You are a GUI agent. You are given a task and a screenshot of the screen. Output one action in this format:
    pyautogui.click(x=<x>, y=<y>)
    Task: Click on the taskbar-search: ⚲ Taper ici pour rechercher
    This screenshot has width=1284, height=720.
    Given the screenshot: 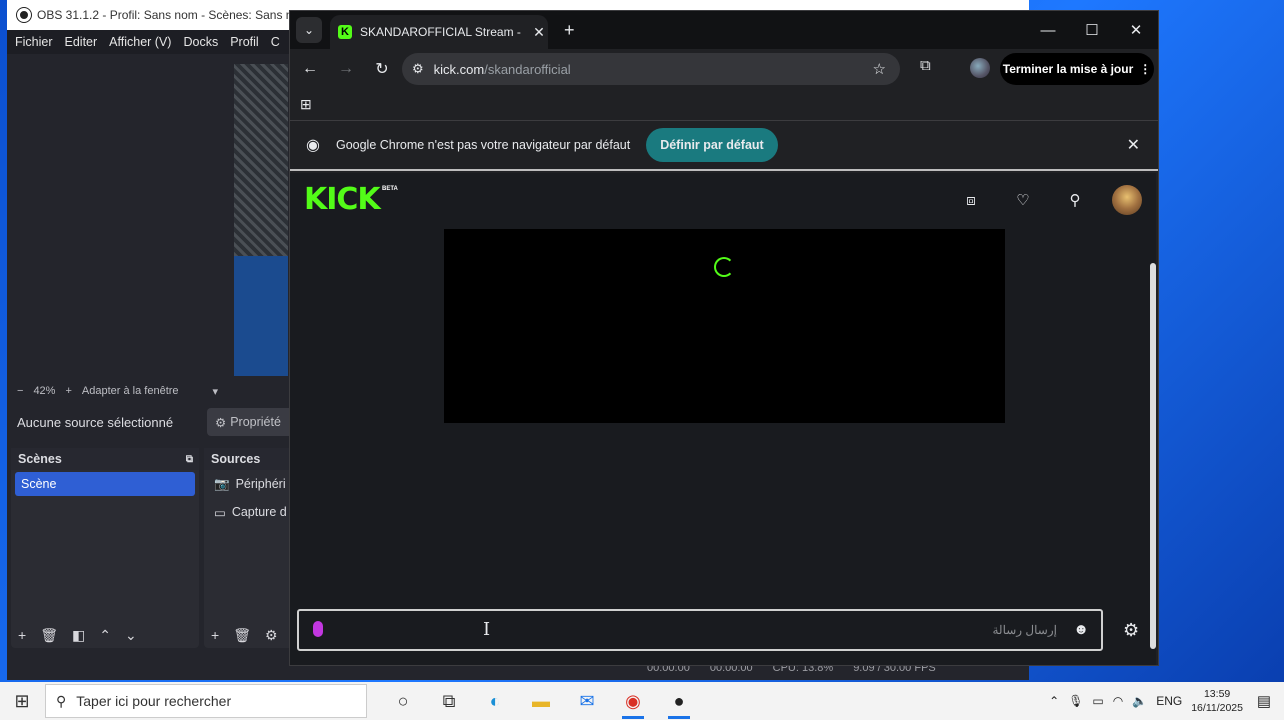 What is the action you would take?
    pyautogui.click(x=206, y=701)
    